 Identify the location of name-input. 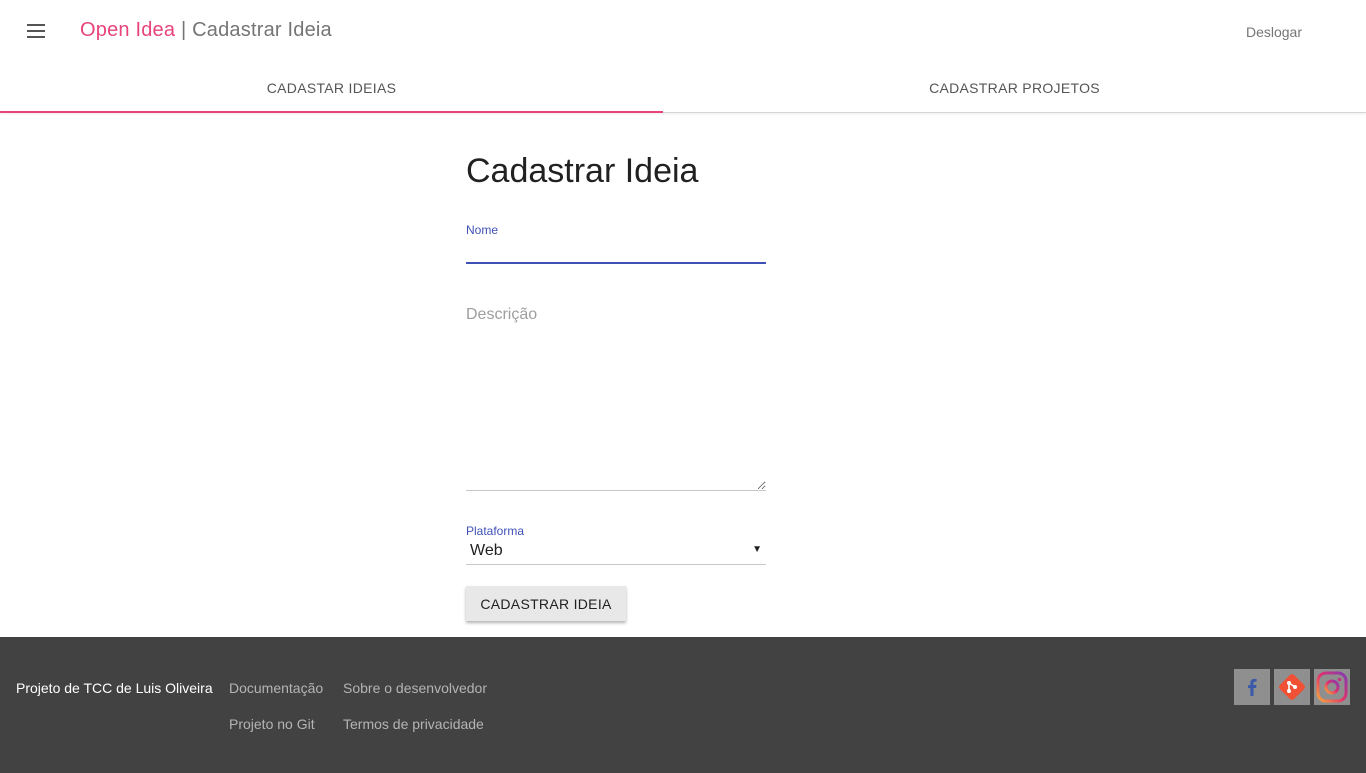
(616, 252).